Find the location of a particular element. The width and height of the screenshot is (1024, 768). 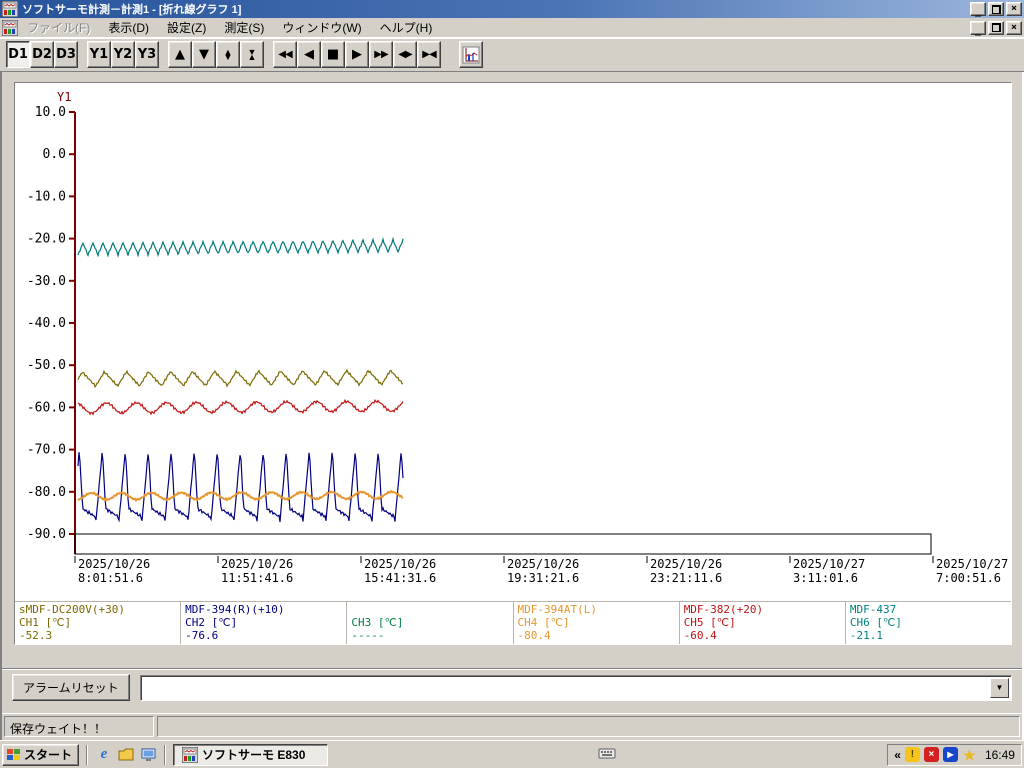

start-label: スタート is located at coordinates (48, 755).